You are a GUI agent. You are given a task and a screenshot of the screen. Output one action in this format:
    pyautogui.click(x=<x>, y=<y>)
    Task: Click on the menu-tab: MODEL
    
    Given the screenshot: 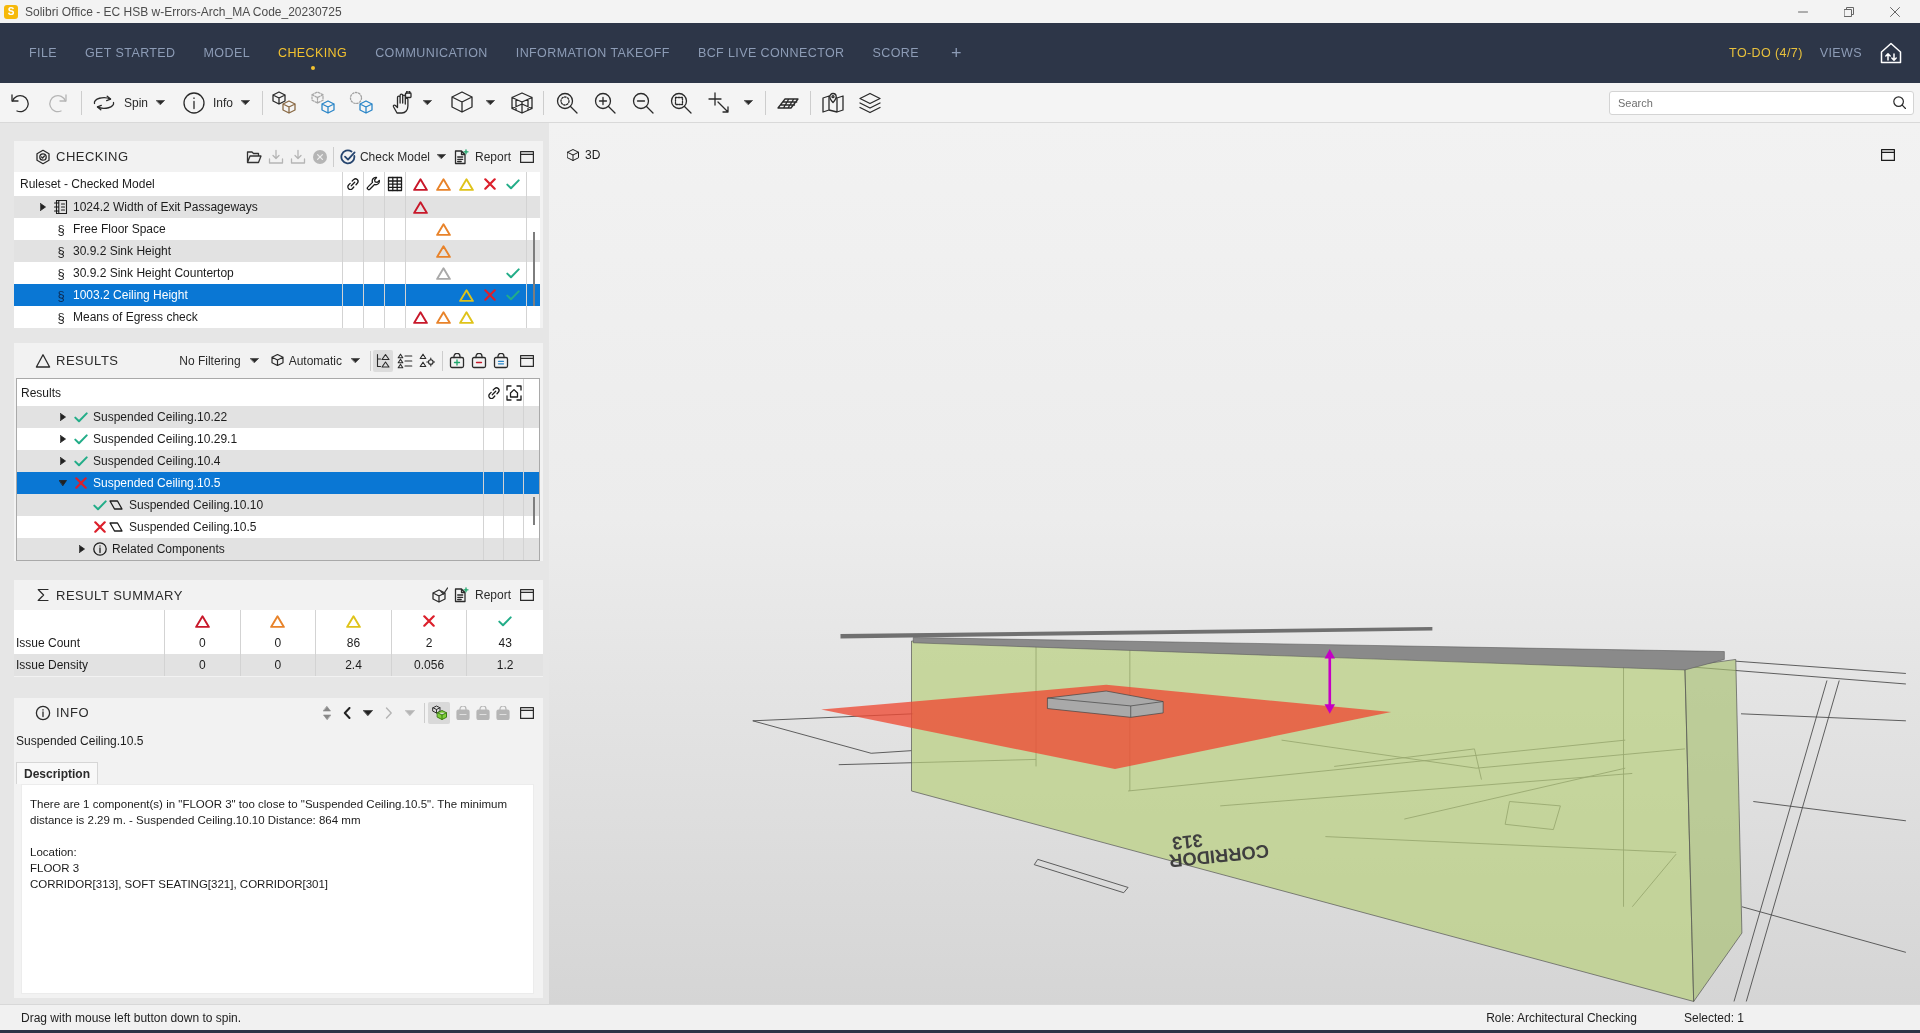 What is the action you would take?
    pyautogui.click(x=226, y=53)
    